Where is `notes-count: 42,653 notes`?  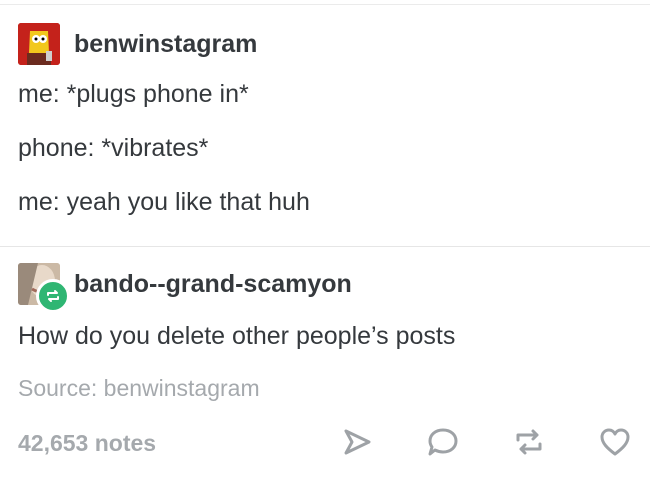
notes-count: 42,653 notes is located at coordinates (87, 443).